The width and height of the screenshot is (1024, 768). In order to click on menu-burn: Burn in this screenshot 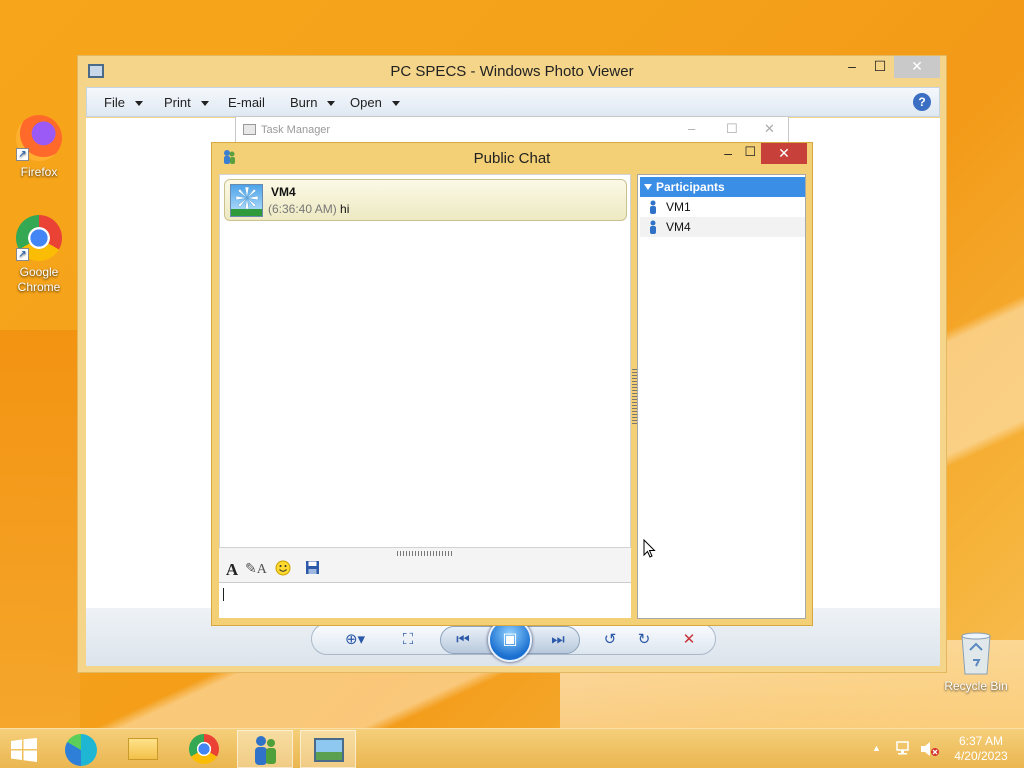, I will do `click(313, 102)`.